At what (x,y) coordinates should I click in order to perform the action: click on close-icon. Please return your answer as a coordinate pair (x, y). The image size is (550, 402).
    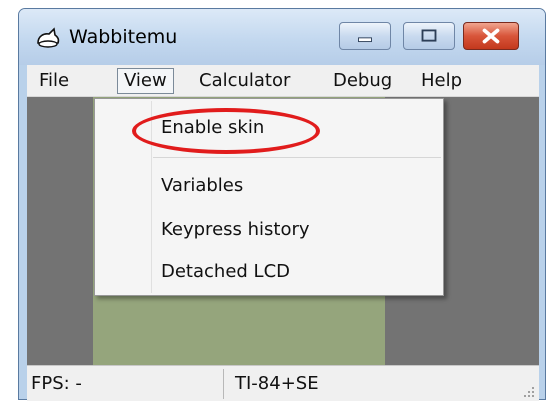
    Looking at the image, I should click on (491, 36).